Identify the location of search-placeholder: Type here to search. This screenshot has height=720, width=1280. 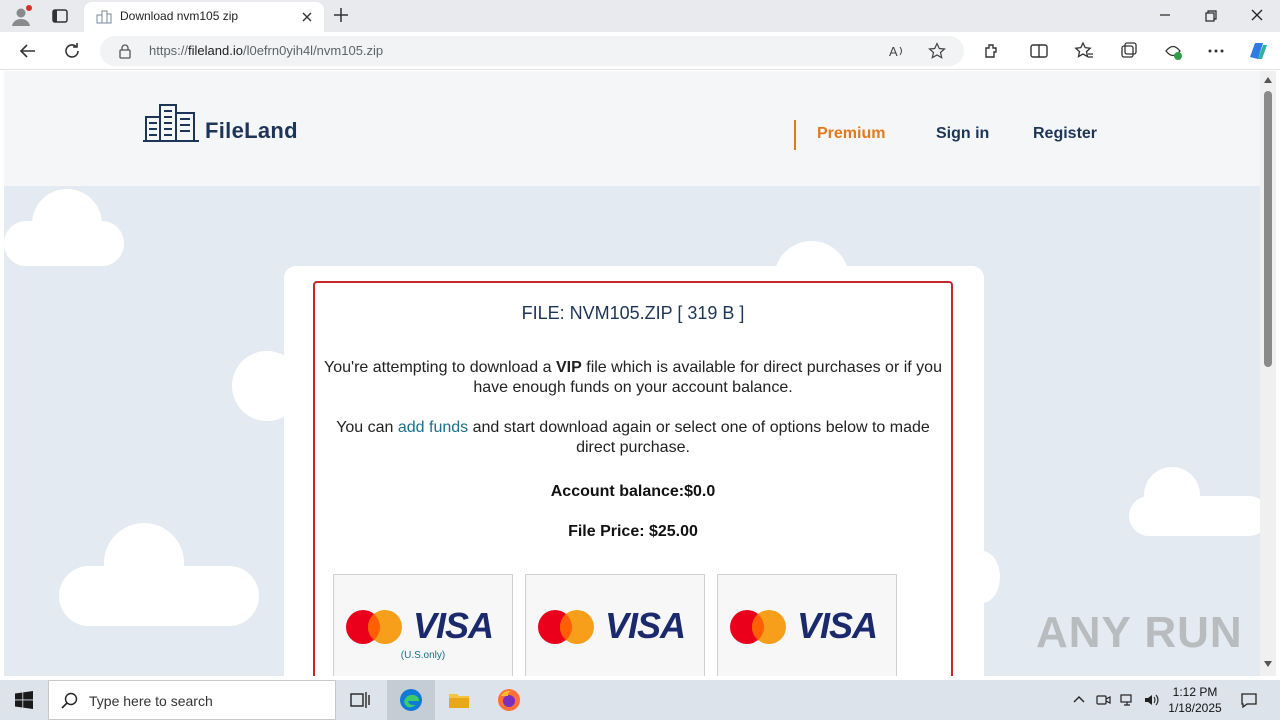
(151, 701).